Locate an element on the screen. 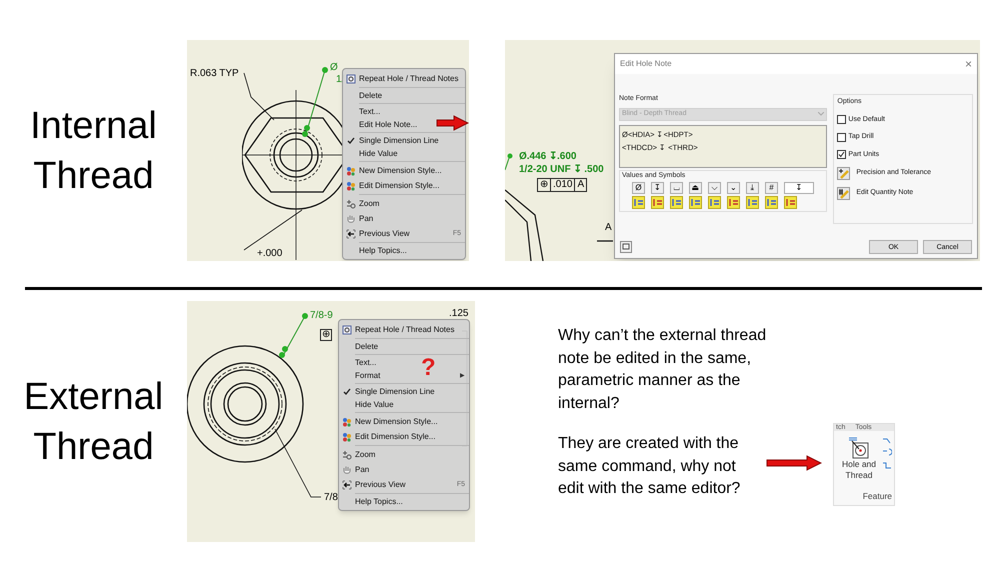  frame-value: .010 is located at coordinates (562, 185).